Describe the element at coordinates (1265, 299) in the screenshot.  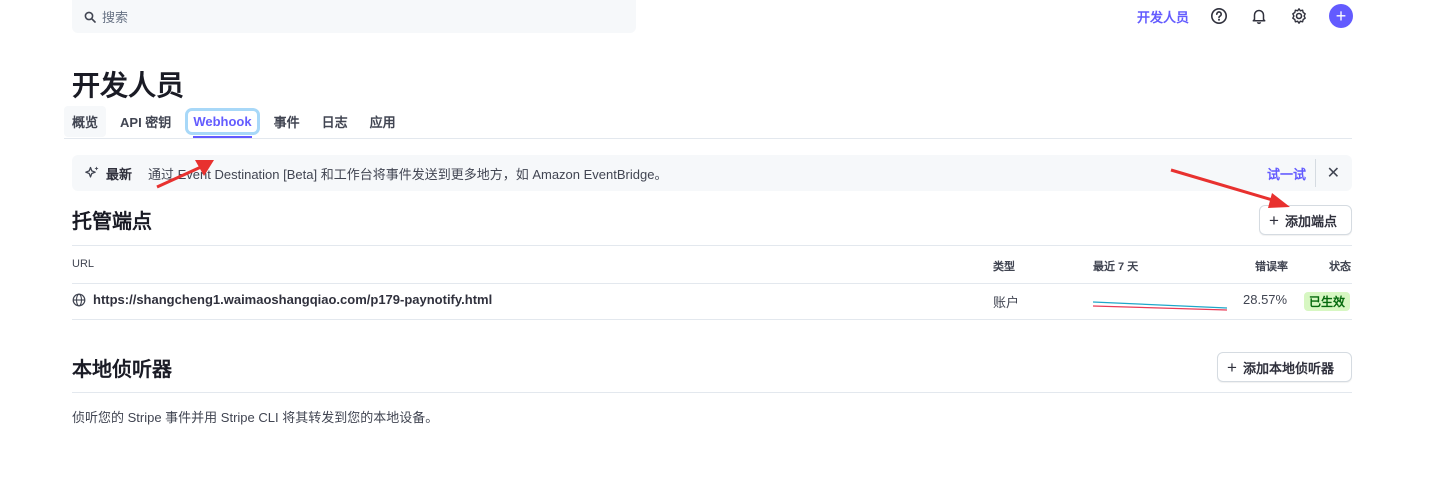
I see `error-rate-value: 28.57%` at that location.